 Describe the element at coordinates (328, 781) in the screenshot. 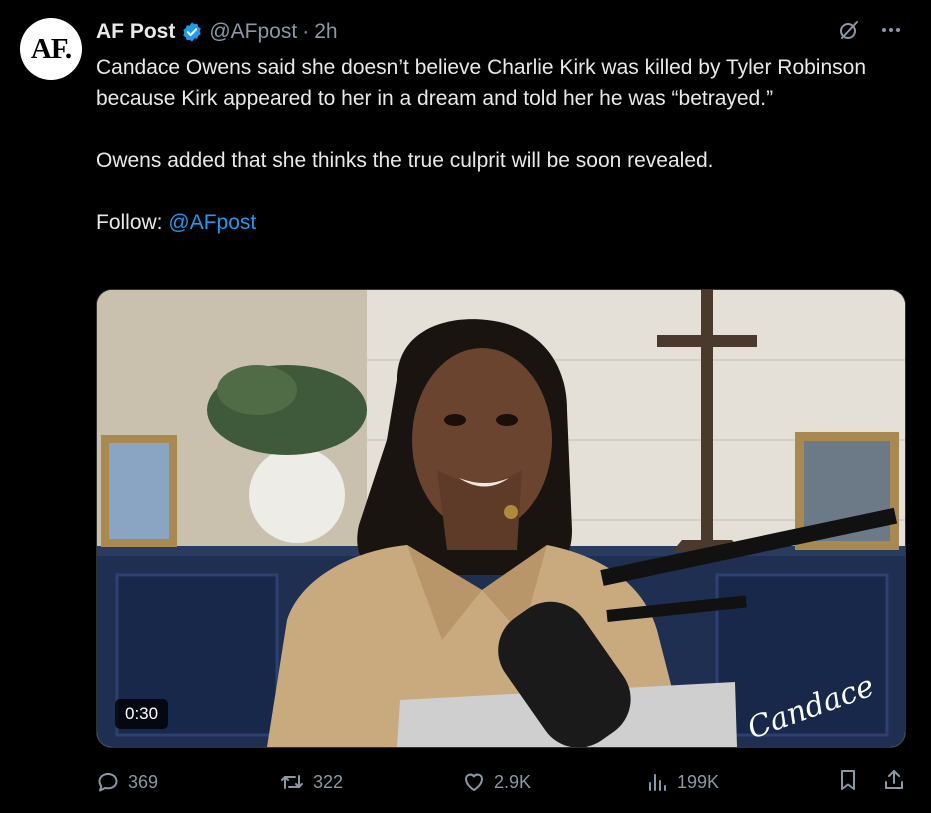

I see `repost-count: 322` at that location.